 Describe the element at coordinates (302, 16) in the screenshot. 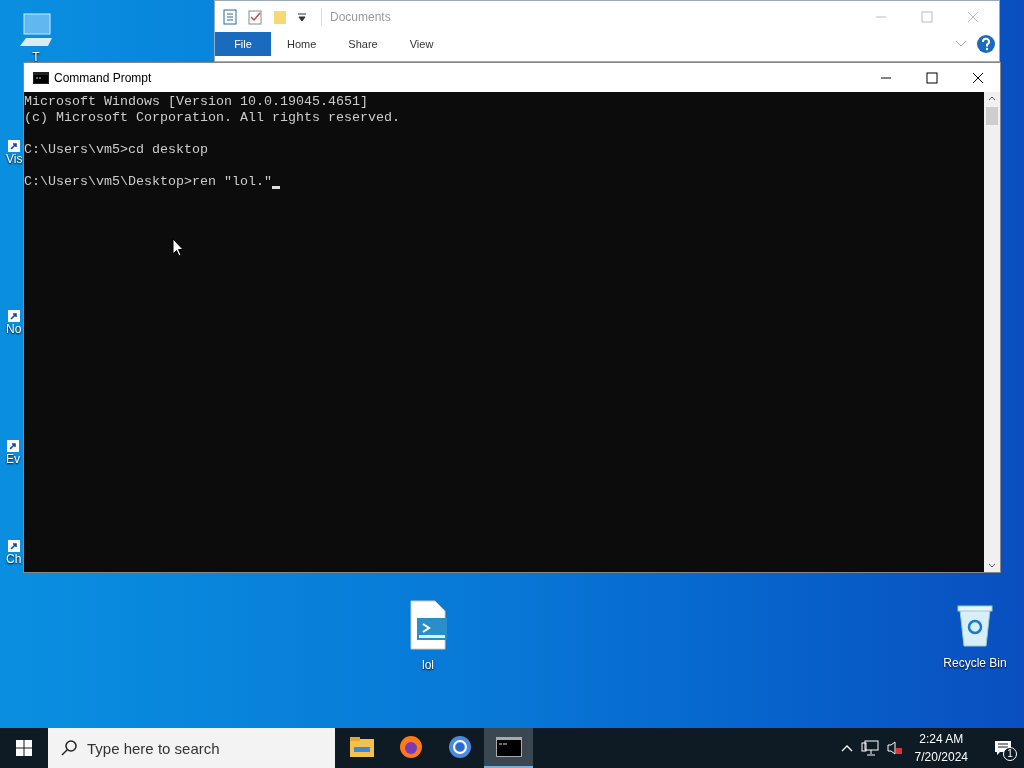

I see `dropdown-icon` at that location.